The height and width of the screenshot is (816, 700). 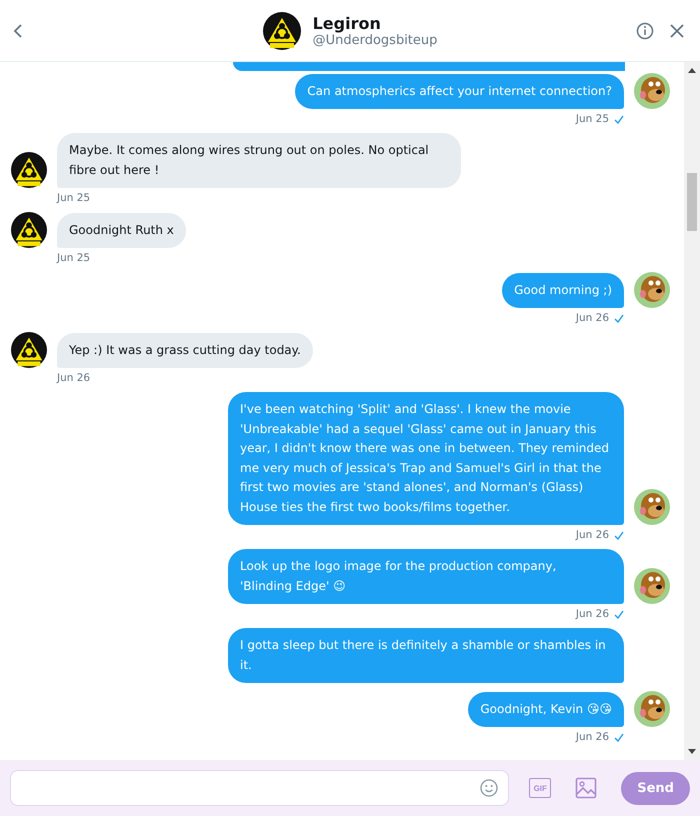 What do you see at coordinates (426, 458) in the screenshot?
I see `message-bubble: I've been watching 'Split' and 'Glass'. I knew the movie 'Unbreakable' had a sequel 'Glass' came out in January this year, I didn't know there was one in between. They reminded me very much of Jessica's Trap and Samuel's Girl in that the first two movies are 'stand alones', and Norman's (Glass) House ties the first two books/films together.` at bounding box center [426, 458].